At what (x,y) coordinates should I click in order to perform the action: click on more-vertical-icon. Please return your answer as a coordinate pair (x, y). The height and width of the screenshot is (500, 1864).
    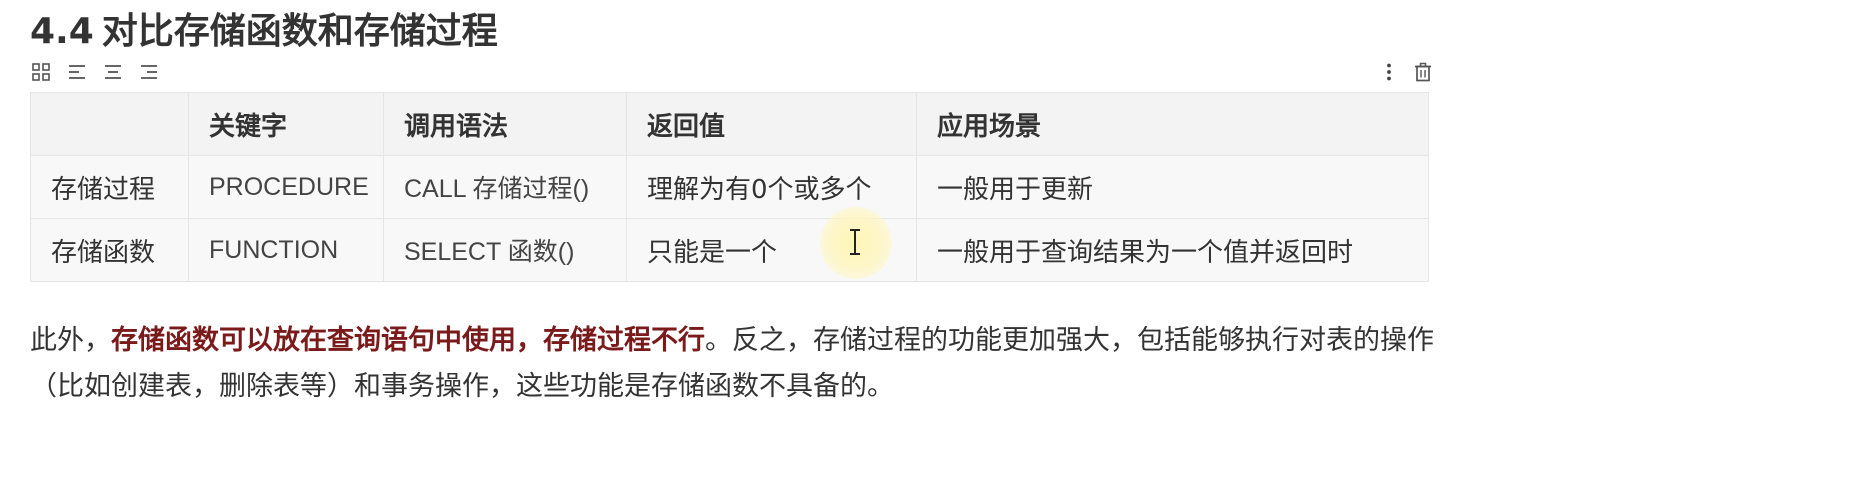
    Looking at the image, I should click on (1389, 72).